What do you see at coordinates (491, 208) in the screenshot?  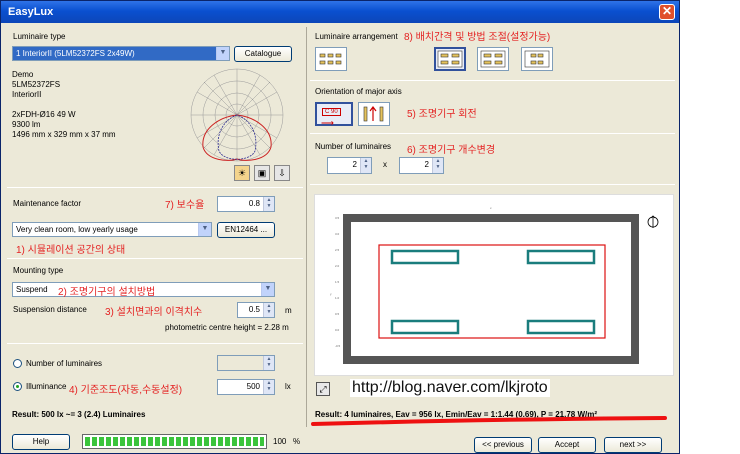 I see `svg-text: x` at bounding box center [491, 208].